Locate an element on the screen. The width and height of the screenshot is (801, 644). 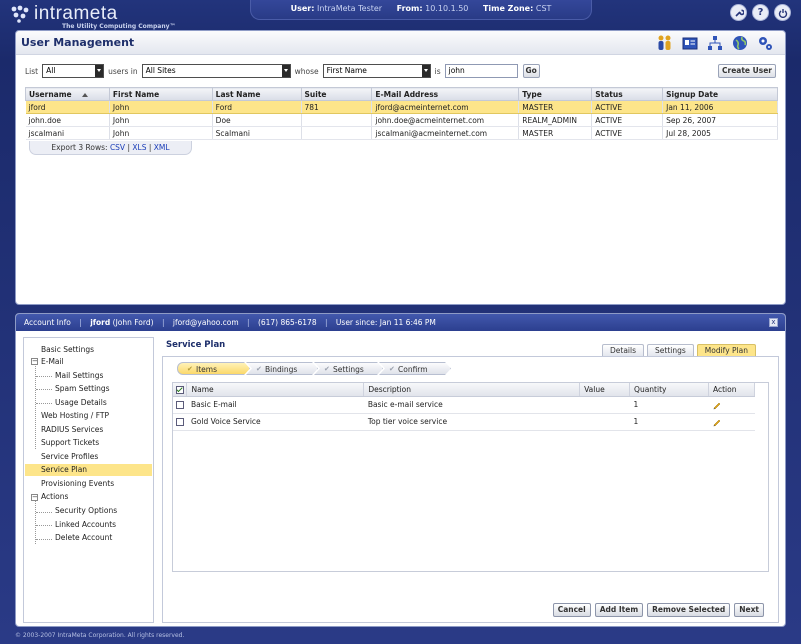
tab-settings: Settings is located at coordinates (670, 350).